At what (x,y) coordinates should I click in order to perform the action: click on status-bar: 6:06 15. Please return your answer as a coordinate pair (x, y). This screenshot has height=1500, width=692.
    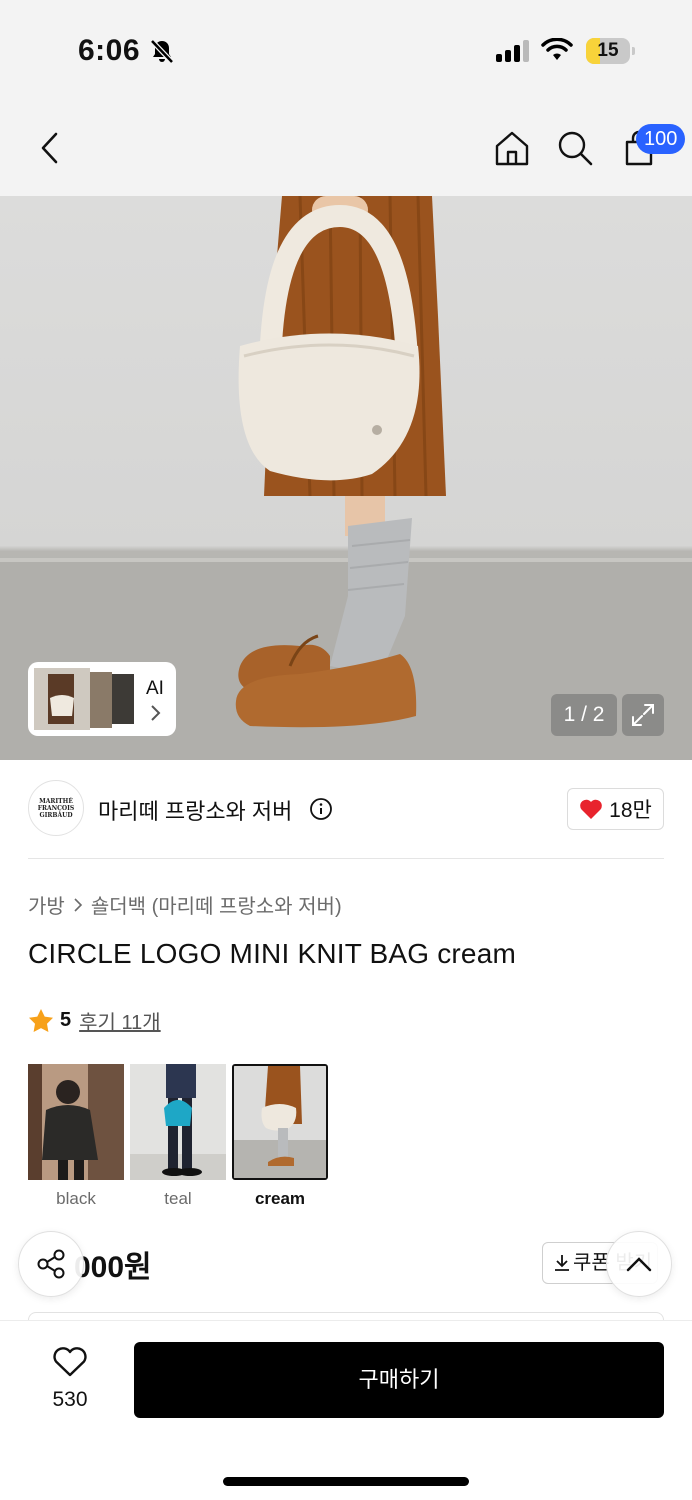
    Looking at the image, I should click on (346, 50).